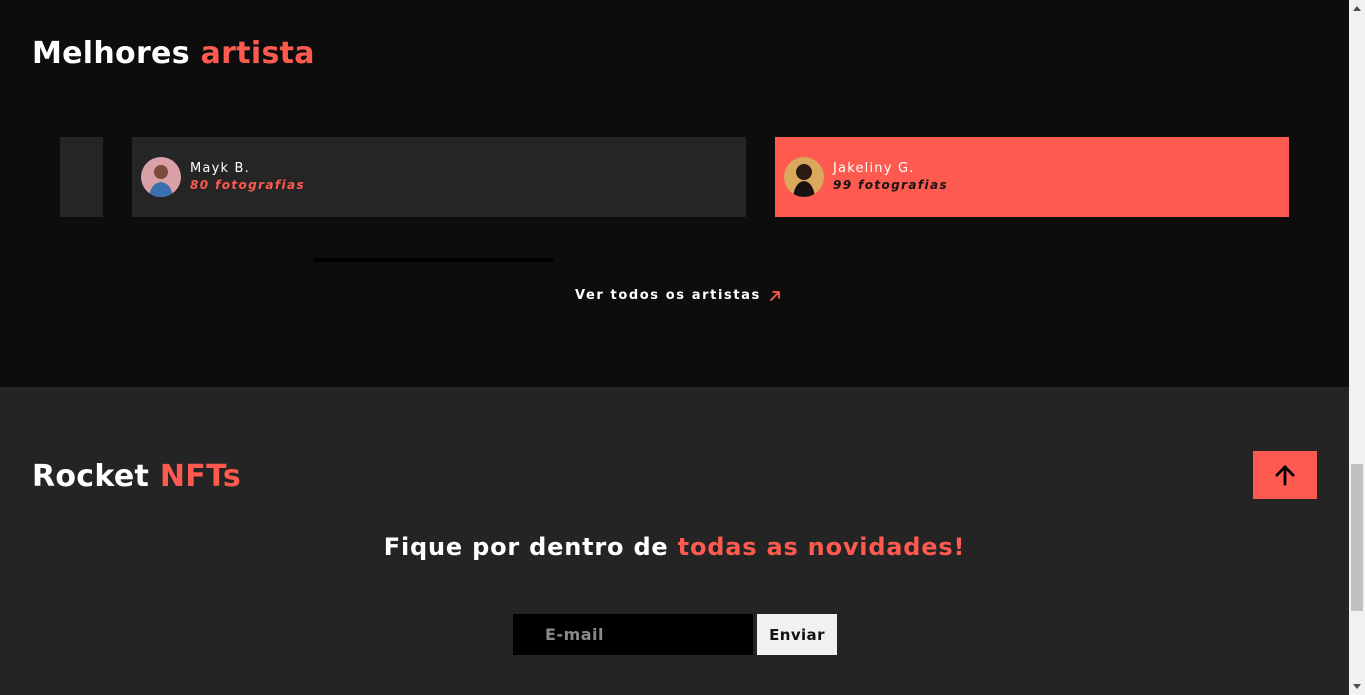 This screenshot has height=695, width=1365. What do you see at coordinates (668, 295) in the screenshot?
I see `see-all-artists-label: Ver todos os artistas` at bounding box center [668, 295].